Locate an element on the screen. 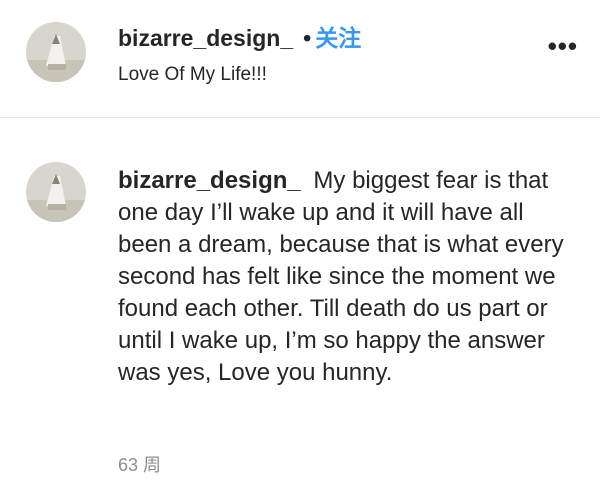  more-horizontal-icon: ••• is located at coordinates (563, 46).